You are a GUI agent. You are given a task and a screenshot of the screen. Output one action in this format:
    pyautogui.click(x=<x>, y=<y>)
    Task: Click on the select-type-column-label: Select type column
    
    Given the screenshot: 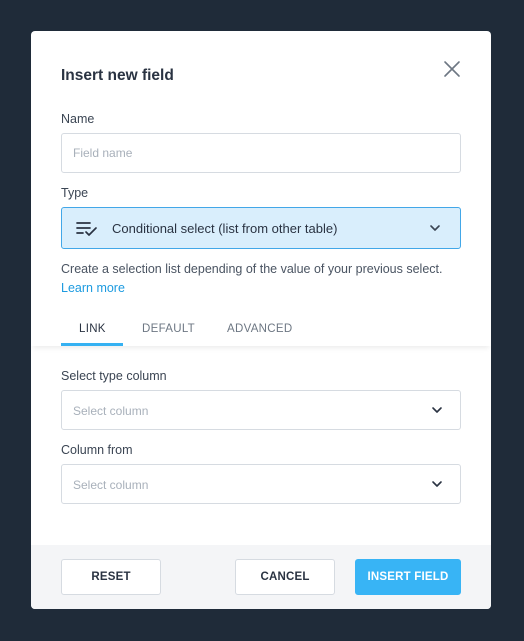 What is the action you would take?
    pyautogui.click(x=114, y=376)
    